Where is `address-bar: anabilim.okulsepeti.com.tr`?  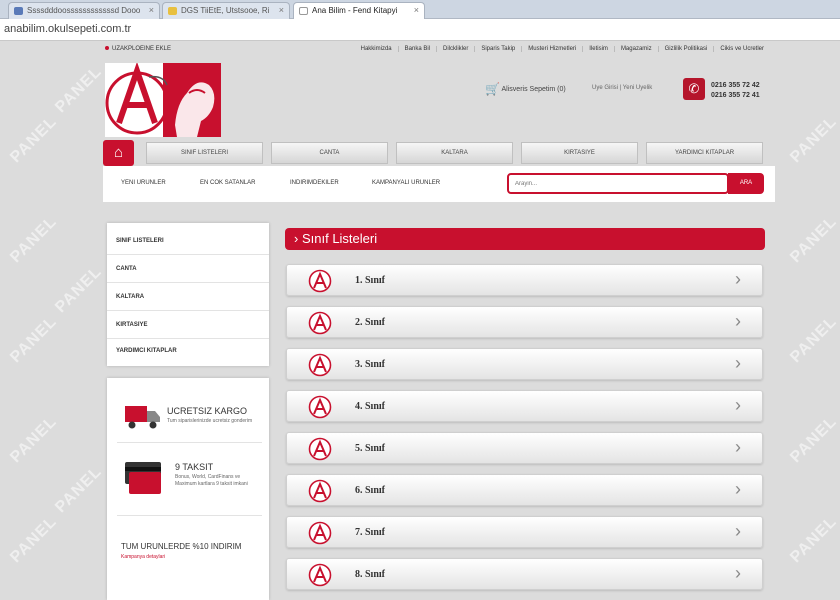 address-bar: anabilim.okulsepeti.com.tr is located at coordinates (420, 30).